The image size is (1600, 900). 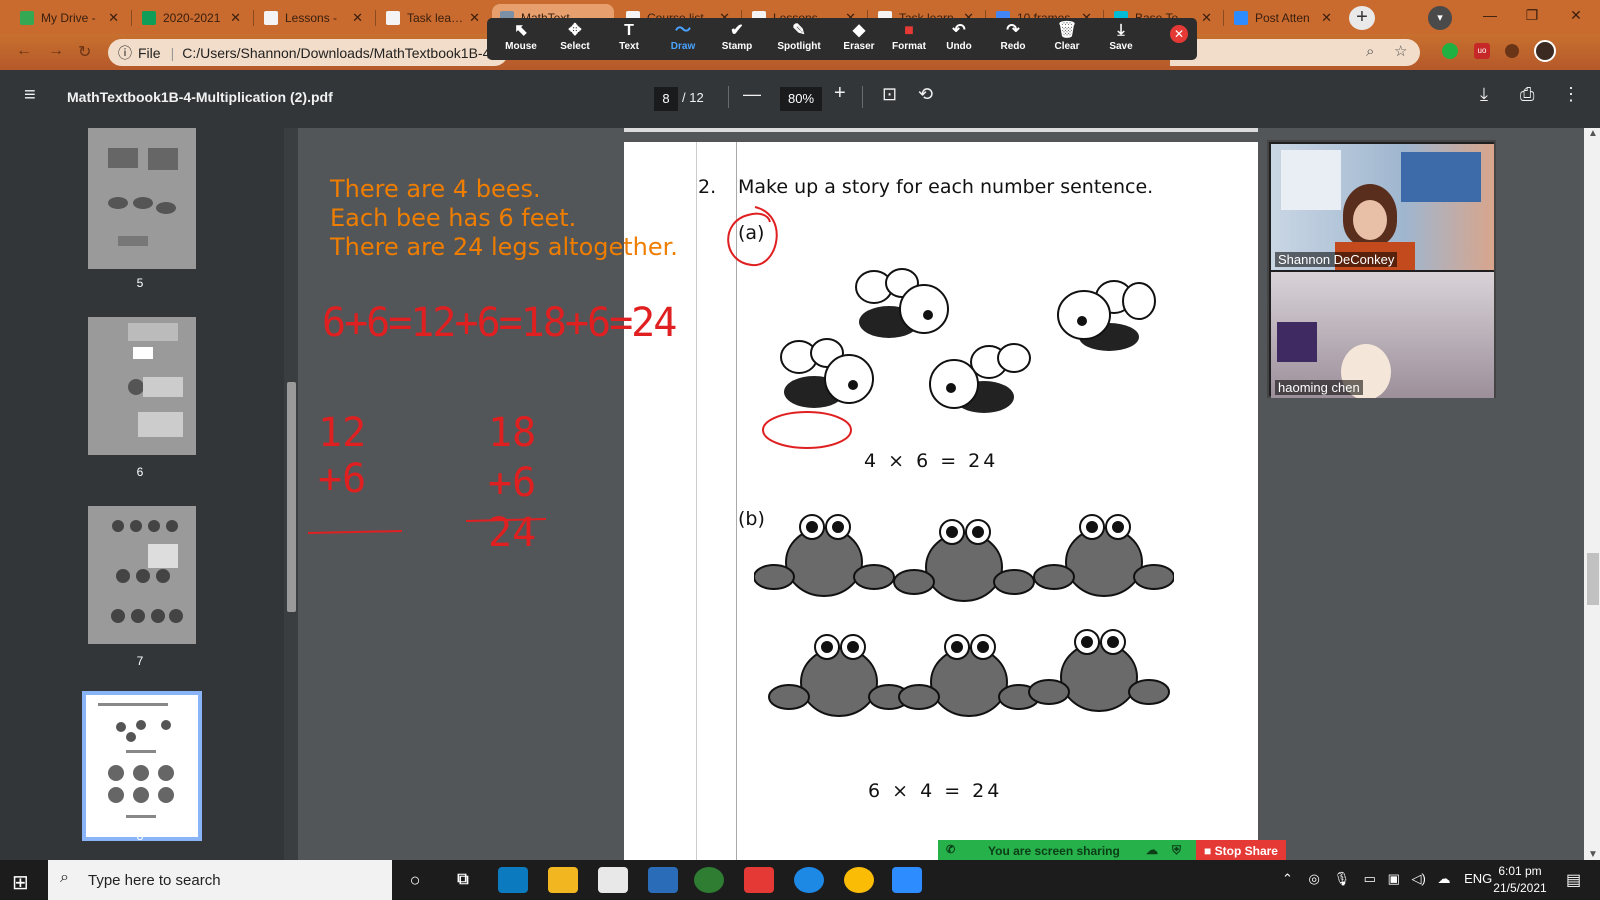 I want to click on puzzle-icon, so click(x=1512, y=51).